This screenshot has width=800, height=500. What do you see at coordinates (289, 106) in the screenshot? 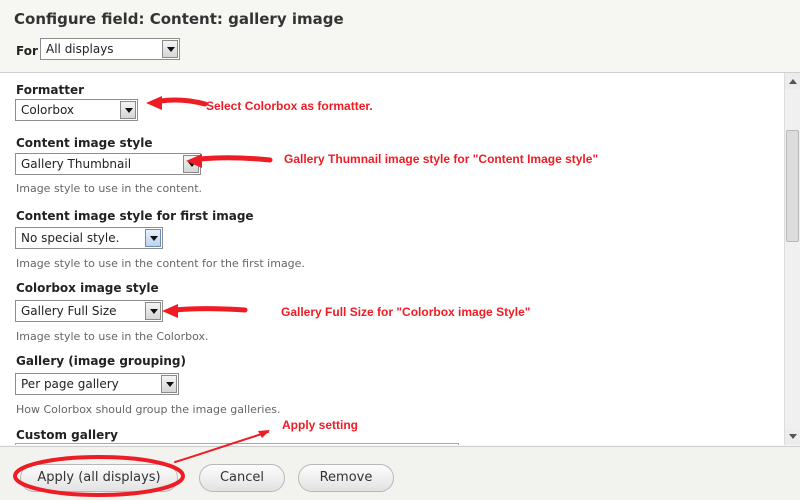
I see `formatter-annotation: Select Colorbox as formatter.` at bounding box center [289, 106].